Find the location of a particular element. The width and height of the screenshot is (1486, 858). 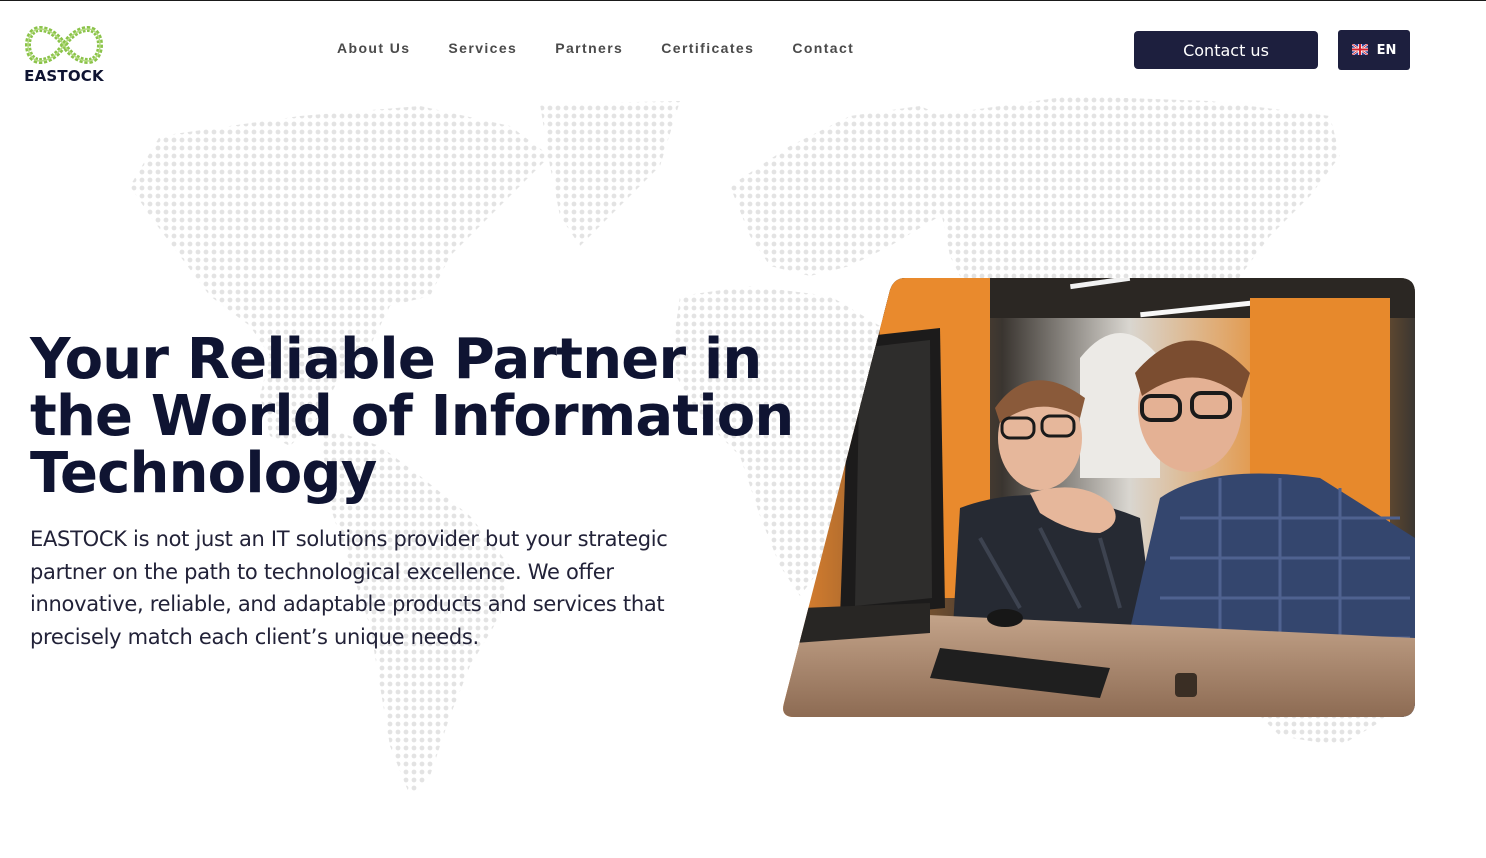

brand-logo: EASTOCK is located at coordinates (64, 55).